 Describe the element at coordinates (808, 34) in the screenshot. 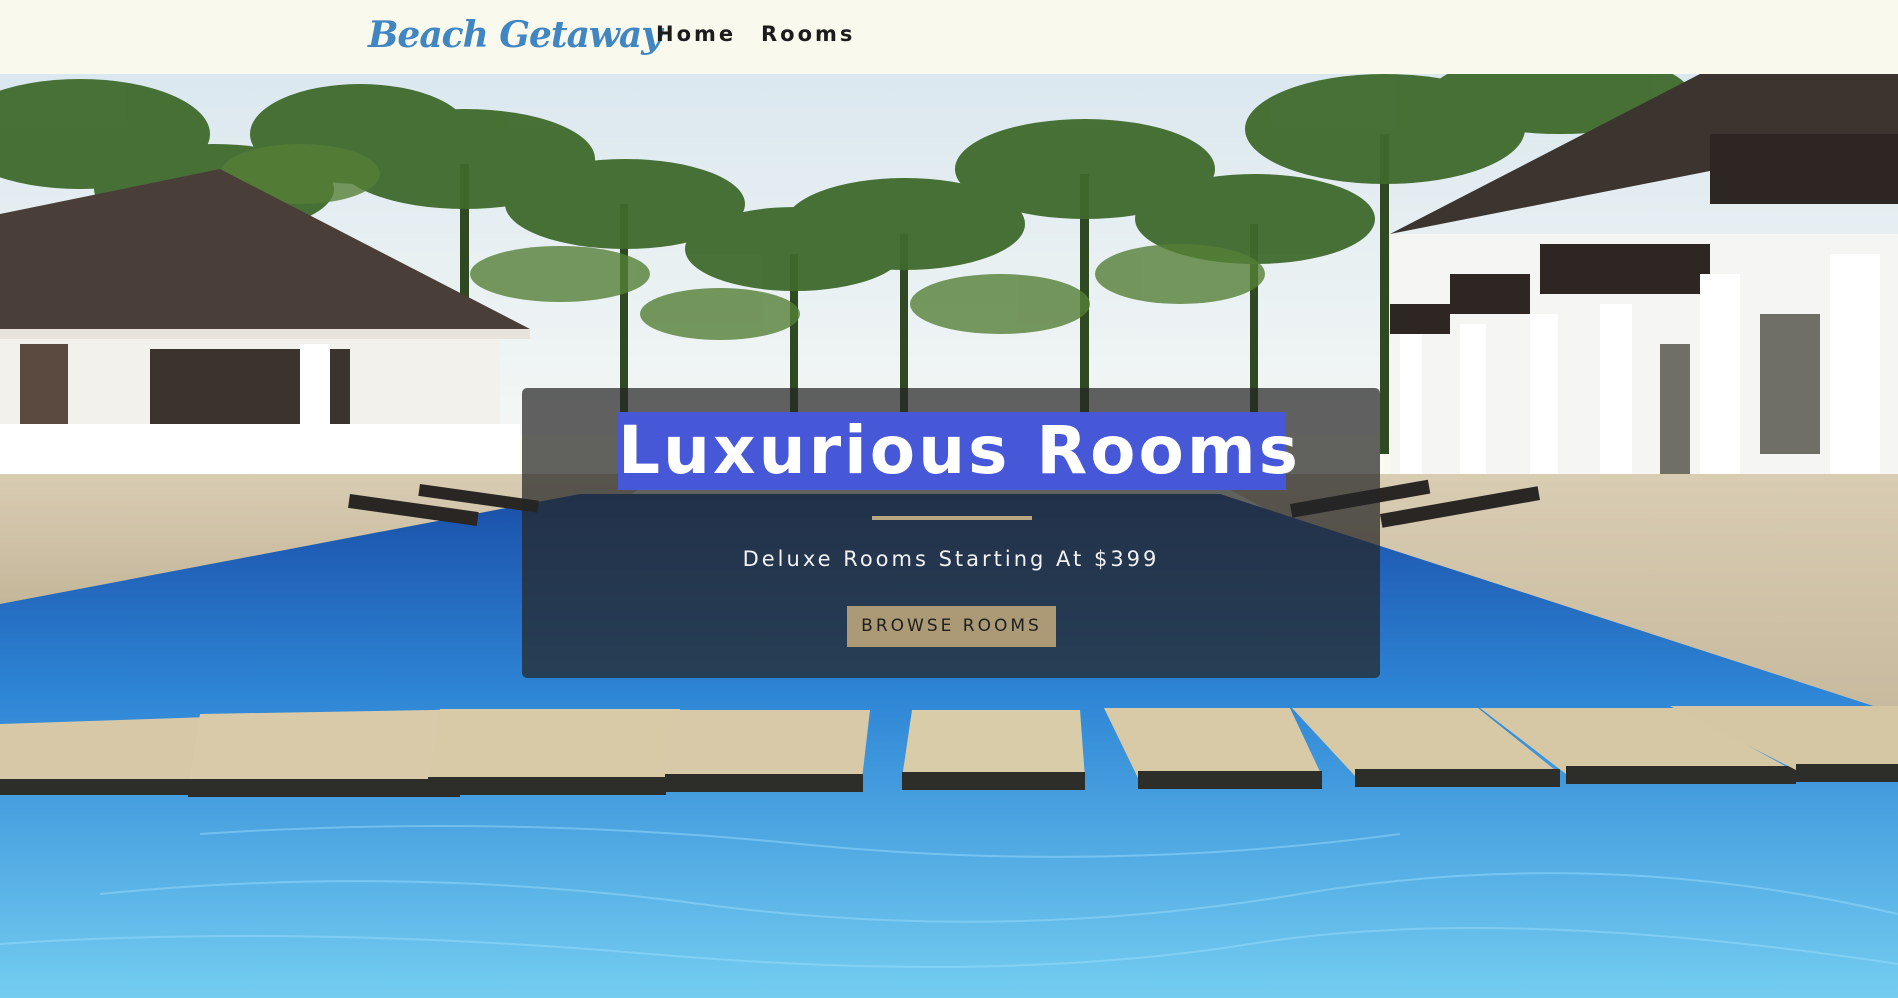

I see `nav-link-rooms: Rooms` at that location.